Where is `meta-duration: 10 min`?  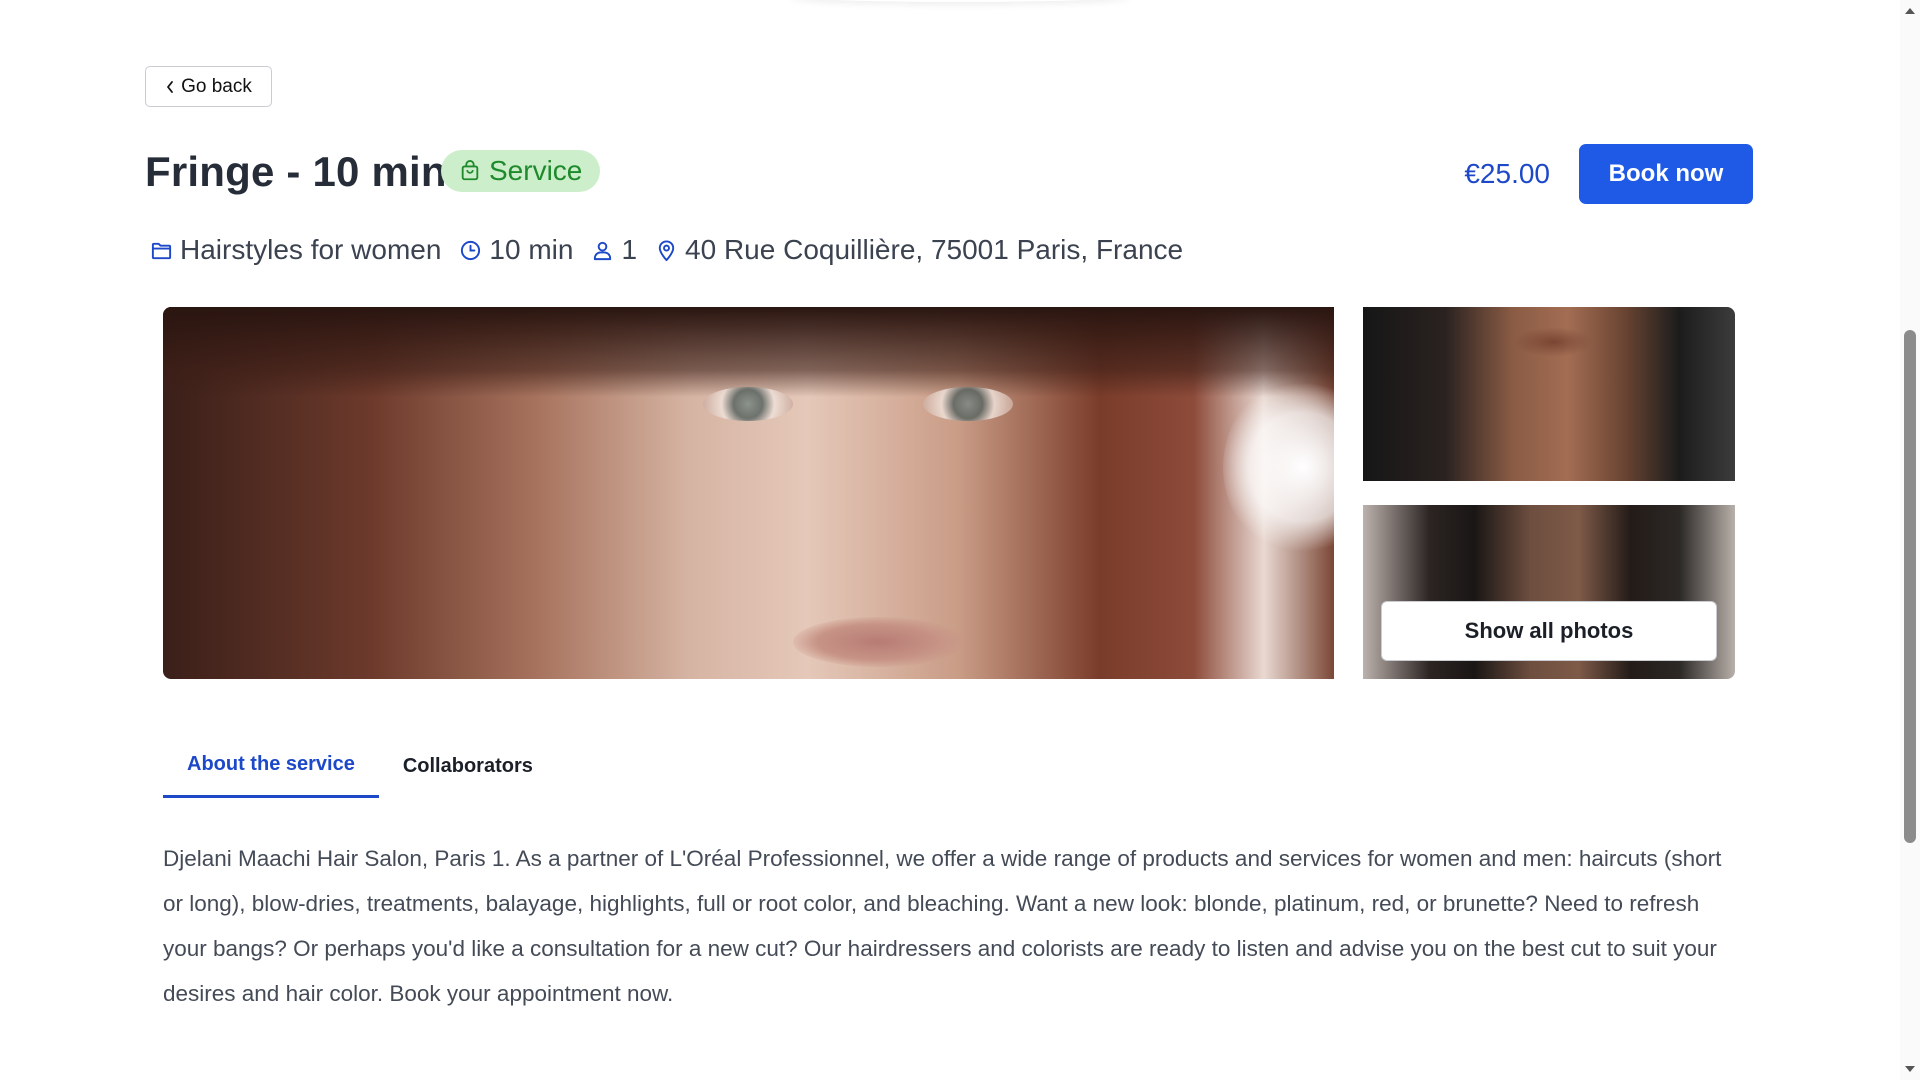
meta-duration: 10 min is located at coordinates (516, 250).